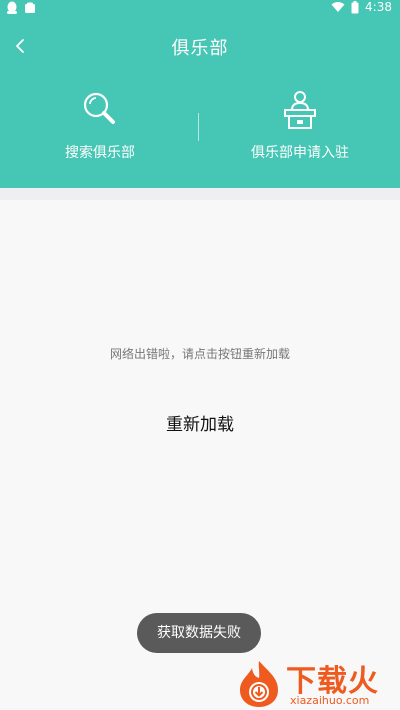  Describe the element at coordinates (199, 633) in the screenshot. I see `toast: 获取数据失败` at that location.